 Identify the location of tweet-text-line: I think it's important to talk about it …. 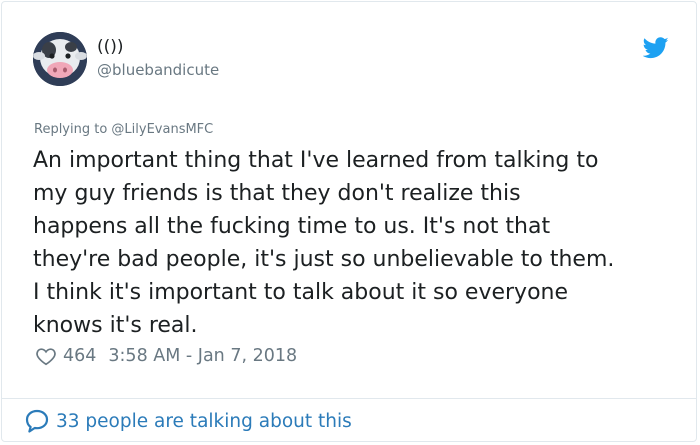
(301, 292).